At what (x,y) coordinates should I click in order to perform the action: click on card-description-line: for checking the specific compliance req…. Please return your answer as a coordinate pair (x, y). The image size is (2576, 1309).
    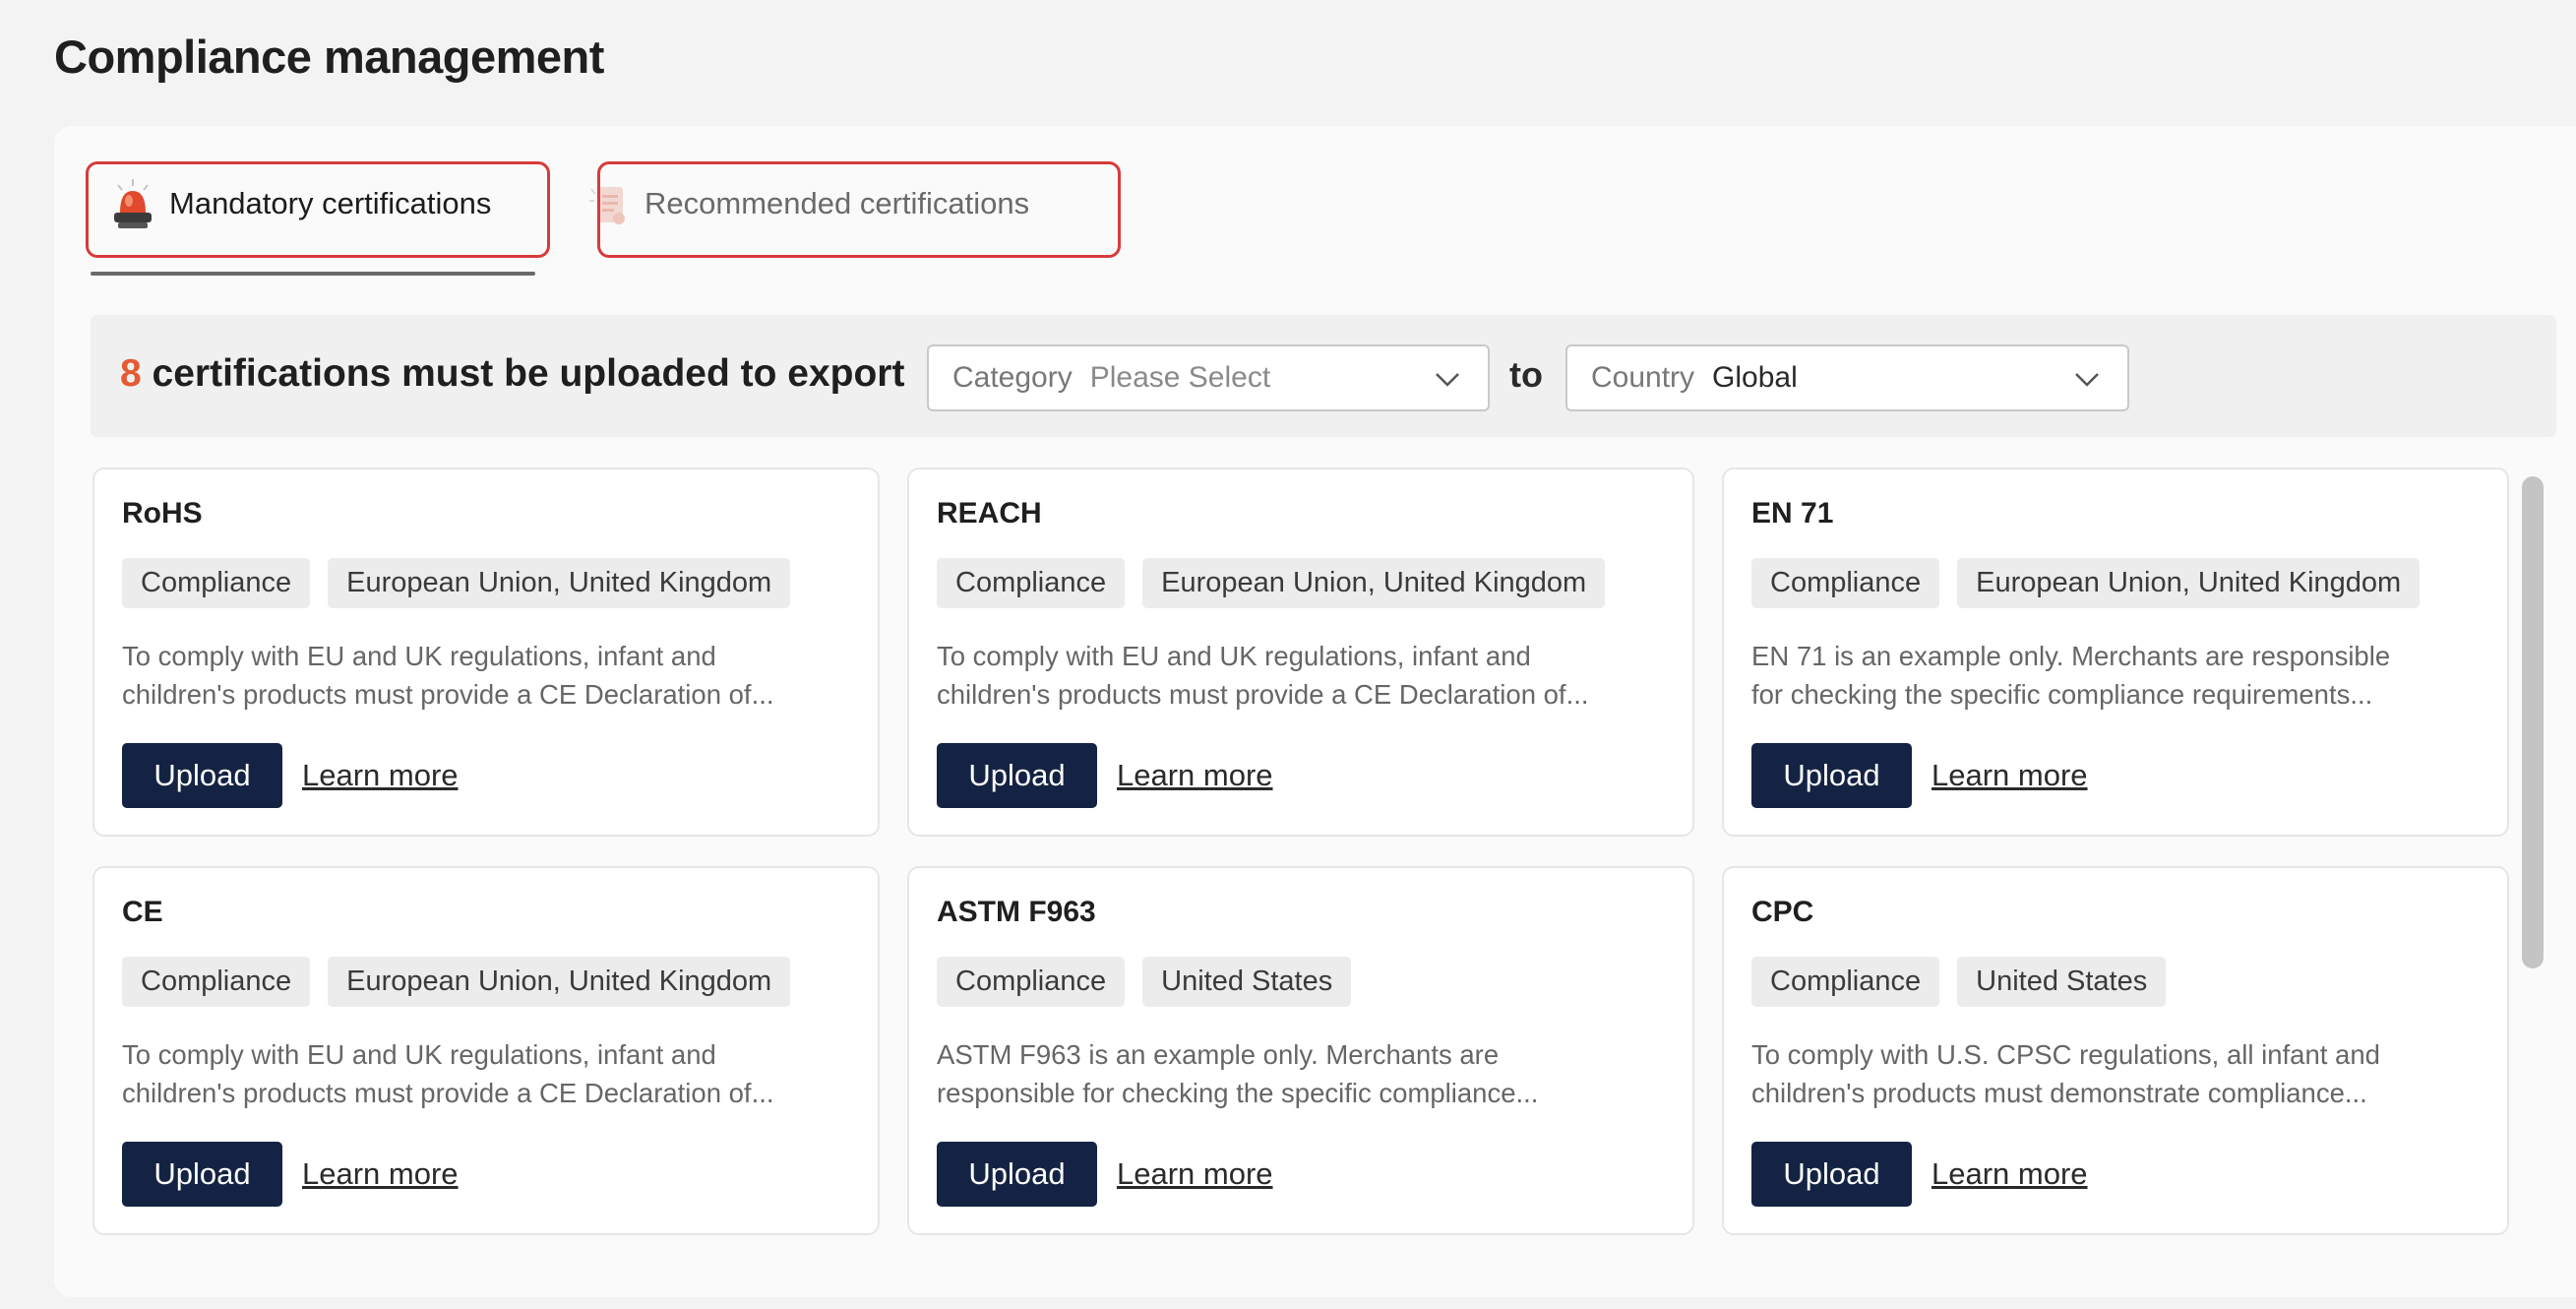
    Looking at the image, I should click on (2062, 695).